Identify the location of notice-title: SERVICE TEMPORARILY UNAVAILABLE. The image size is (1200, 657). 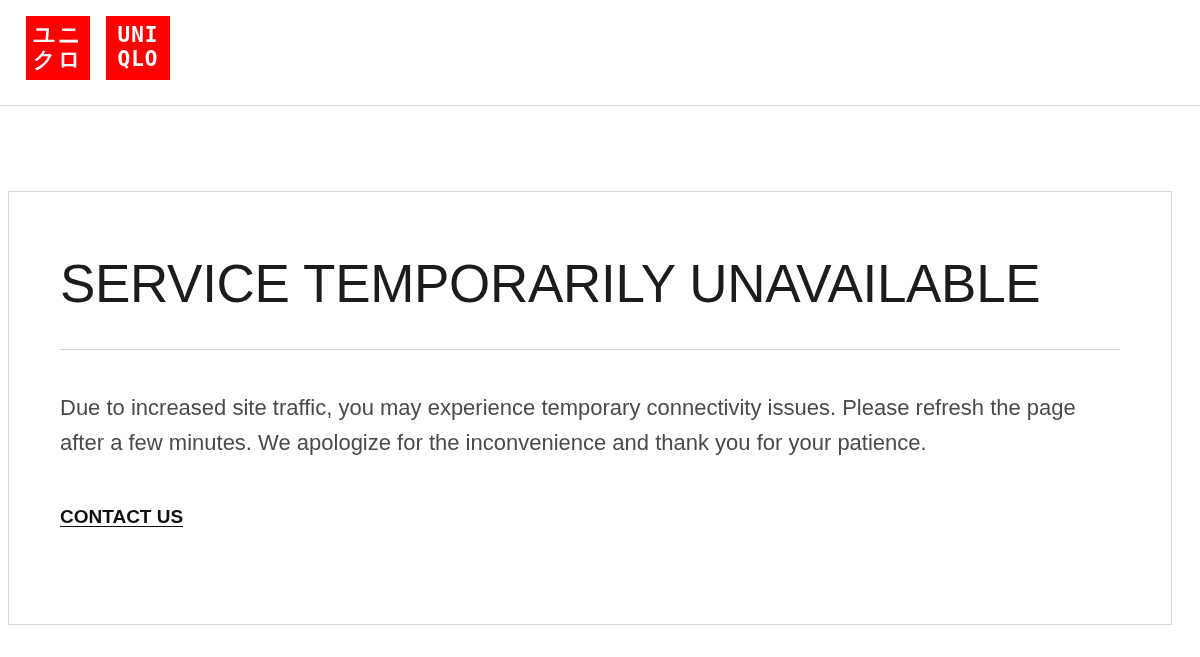
(551, 284).